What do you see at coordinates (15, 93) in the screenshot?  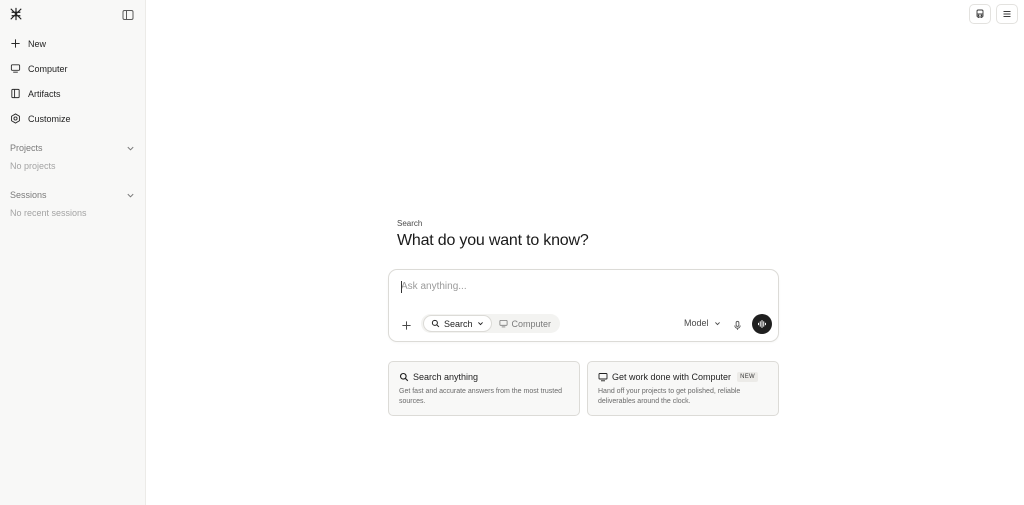 I see `book-icon` at bounding box center [15, 93].